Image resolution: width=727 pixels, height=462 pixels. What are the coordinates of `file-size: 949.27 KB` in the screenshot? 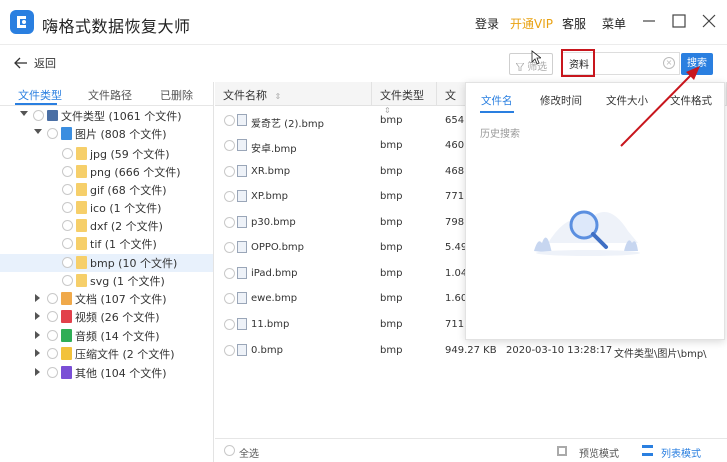 It's located at (471, 350).